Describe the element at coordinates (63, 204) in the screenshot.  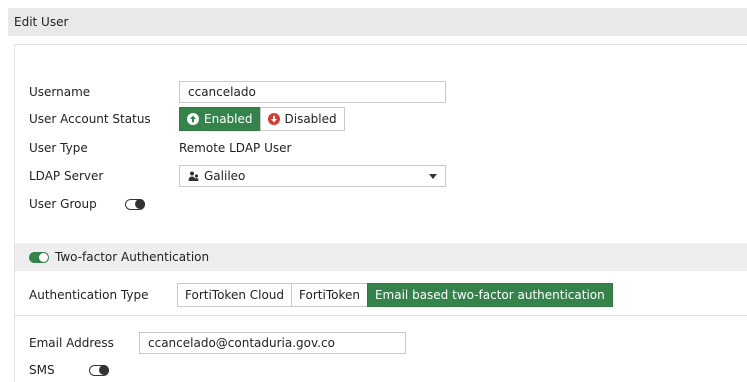
I see `user-group-label: User Group` at that location.